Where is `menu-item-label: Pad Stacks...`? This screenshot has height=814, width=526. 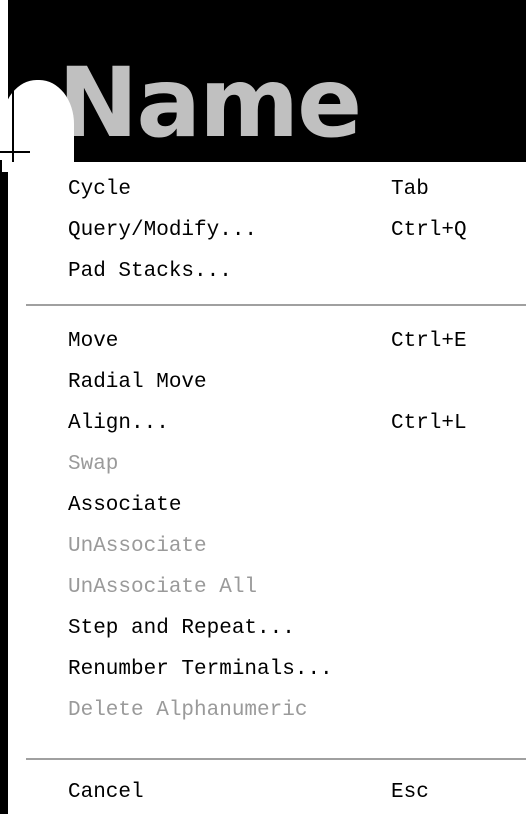
menu-item-label: Pad Stacks... is located at coordinates (150, 271).